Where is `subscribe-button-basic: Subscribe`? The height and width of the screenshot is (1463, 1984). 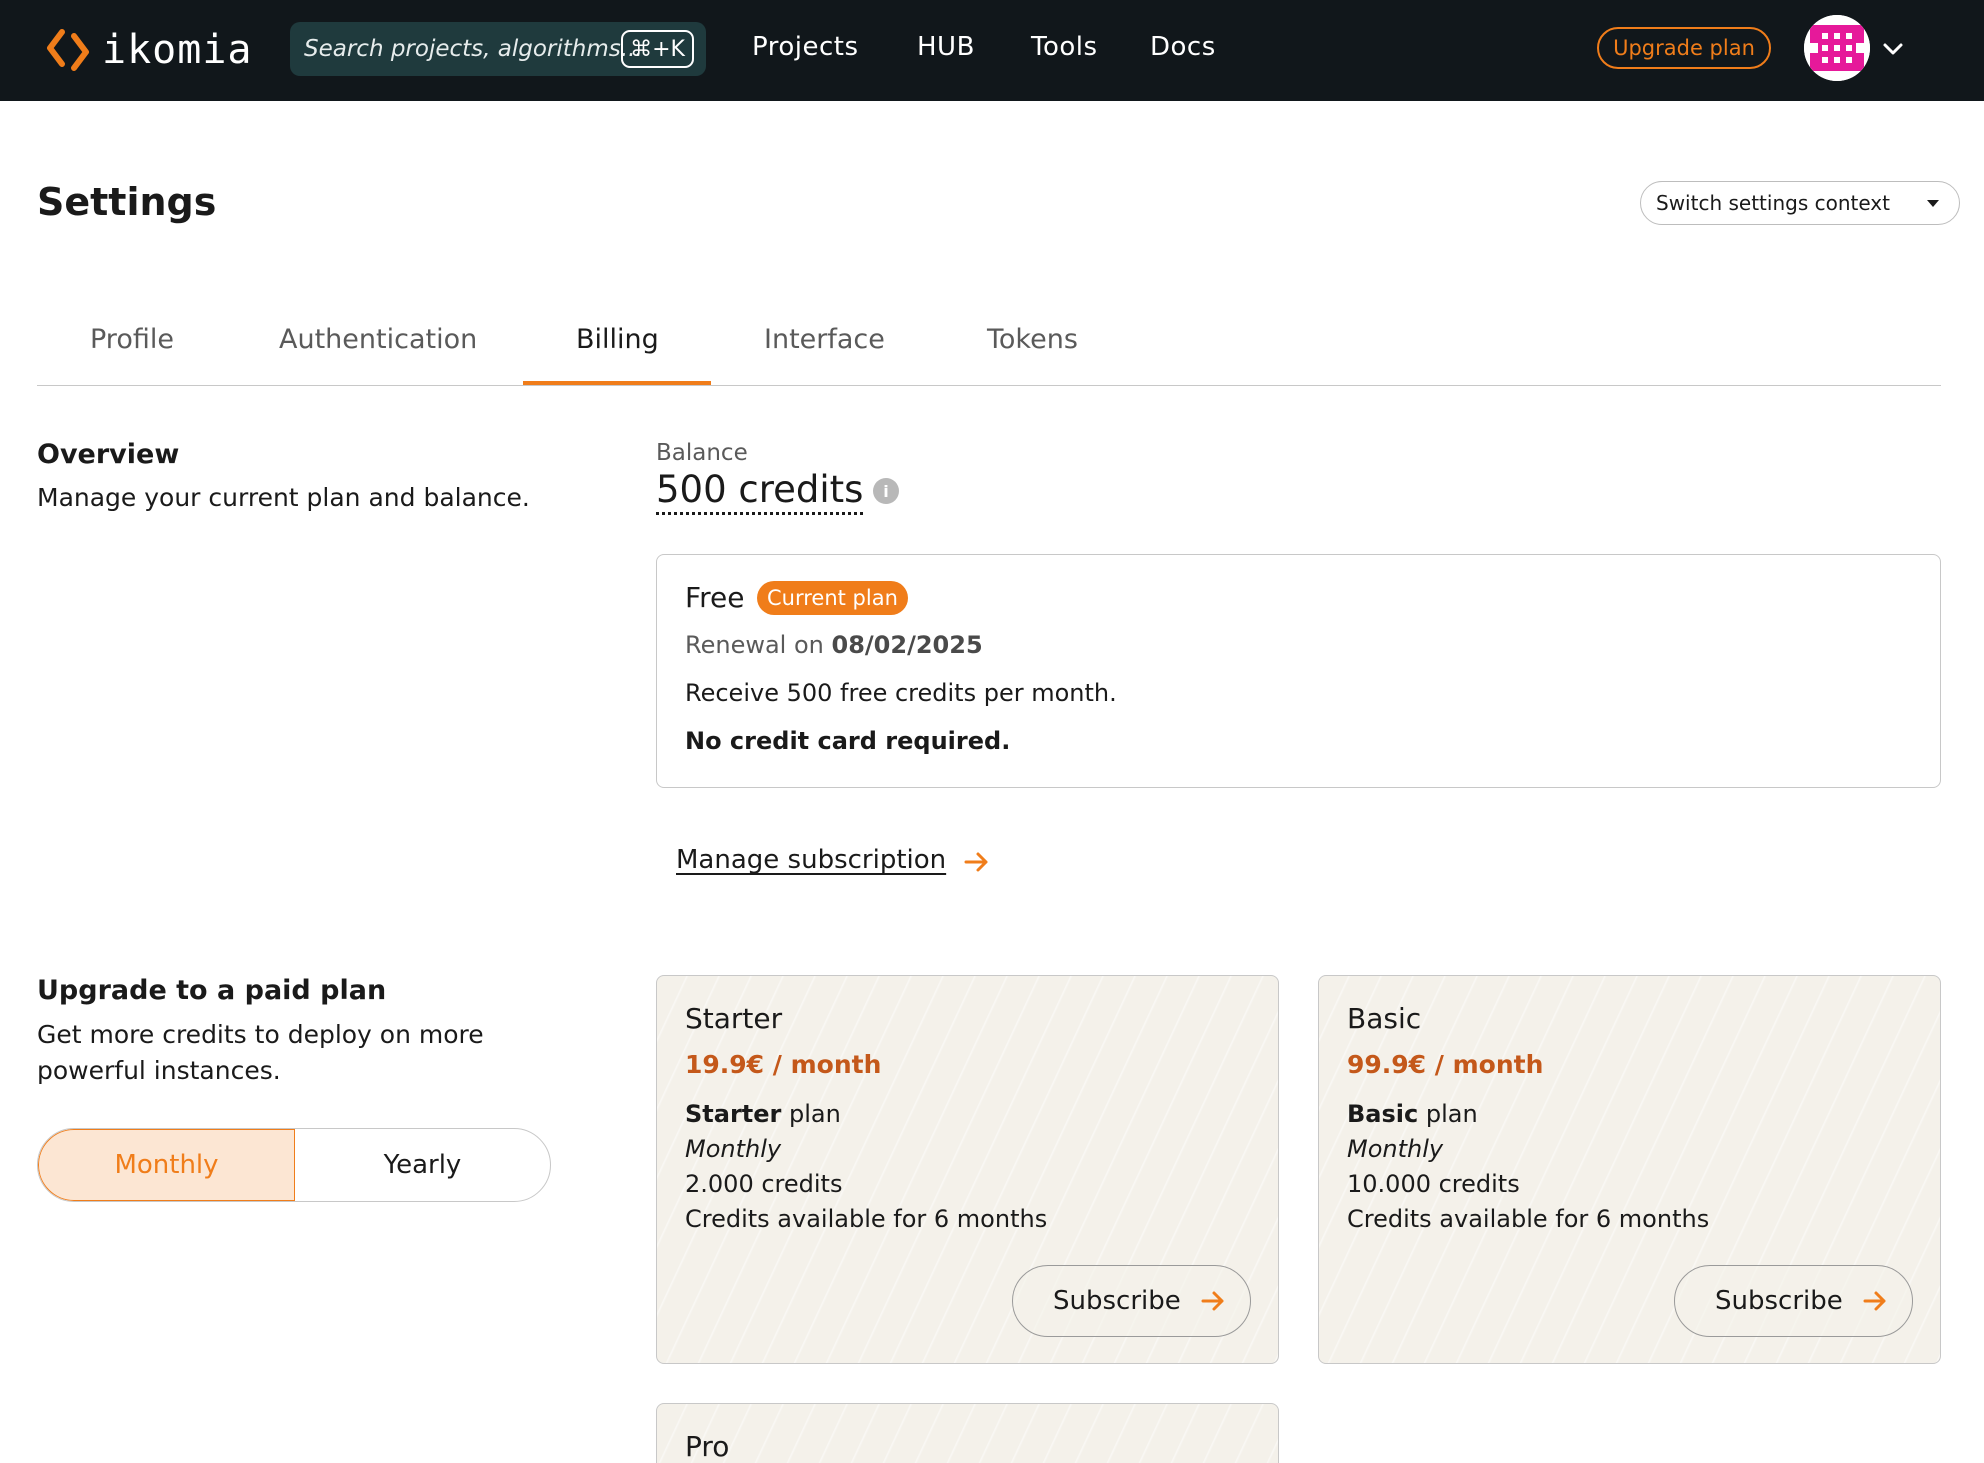
subscribe-button-basic: Subscribe is located at coordinates (1793, 1301).